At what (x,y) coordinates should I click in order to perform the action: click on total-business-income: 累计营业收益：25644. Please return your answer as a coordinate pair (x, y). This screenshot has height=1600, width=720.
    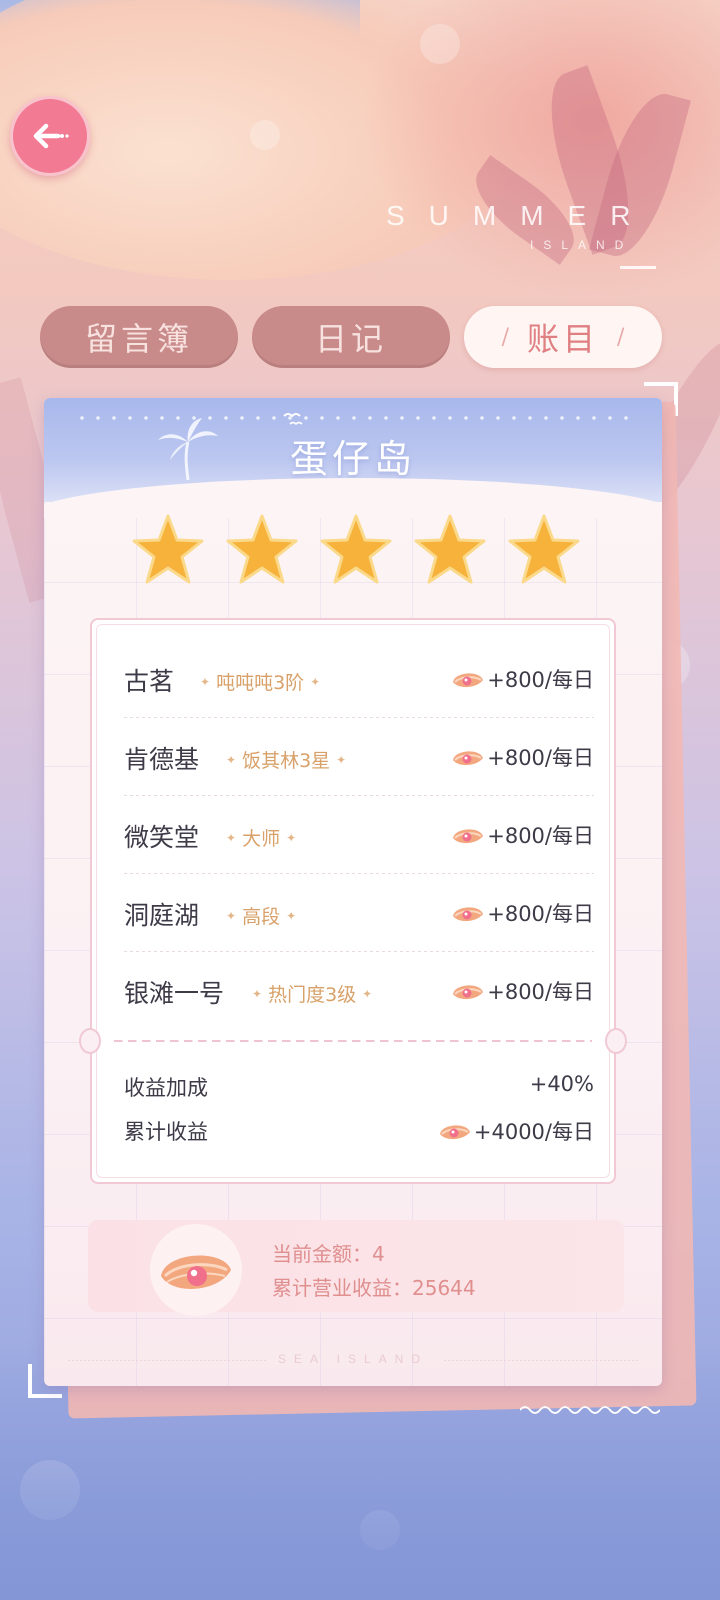
    Looking at the image, I should click on (374, 1288).